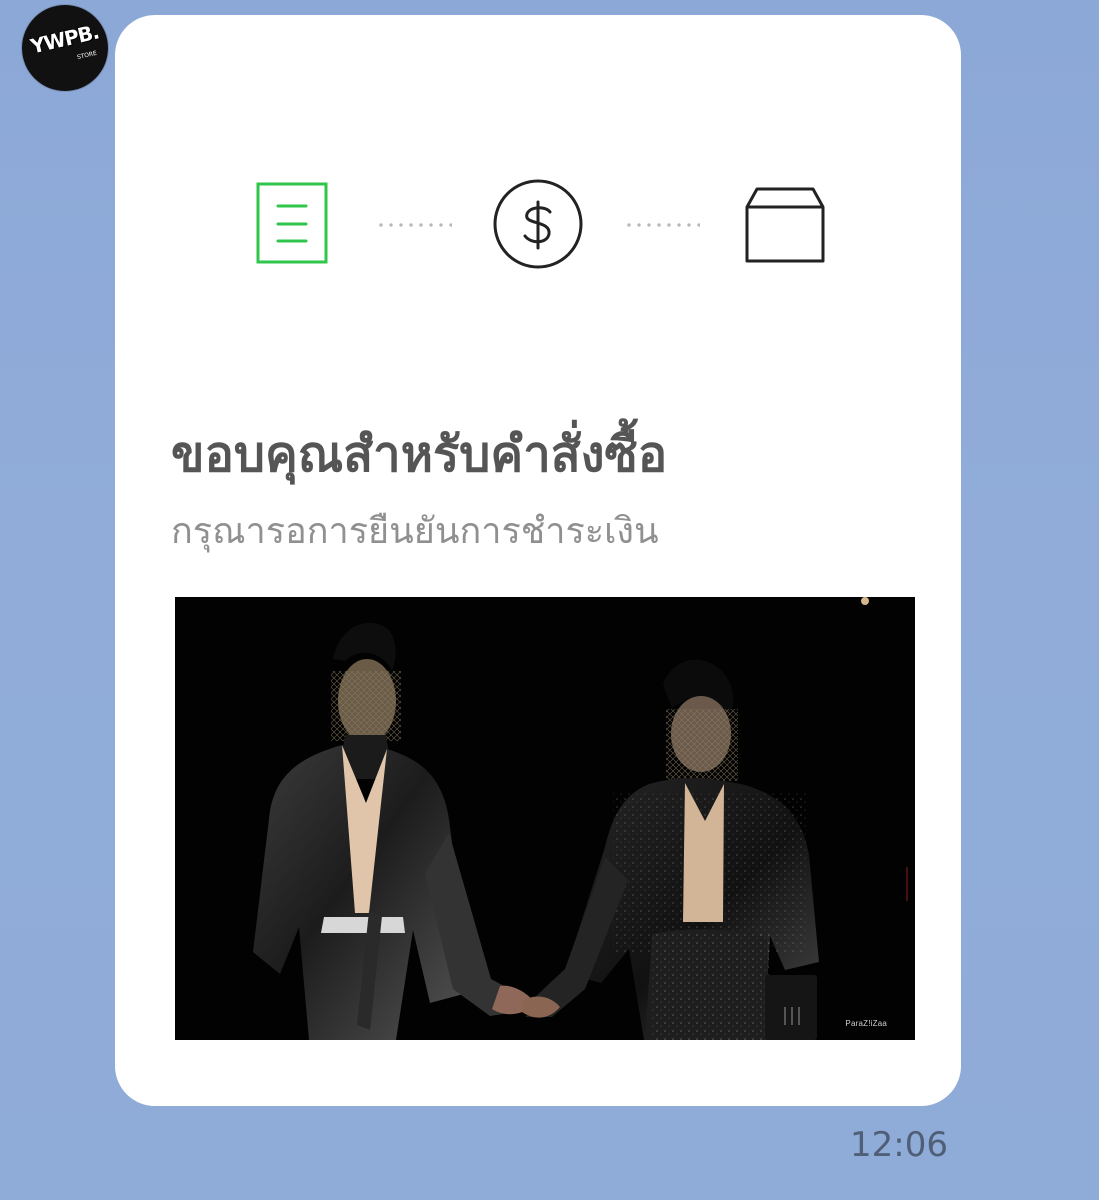 Image resolution: width=1099 pixels, height=1200 pixels. Describe the element at coordinates (414, 225) in the screenshot. I see `progress-dots-left` at that location.